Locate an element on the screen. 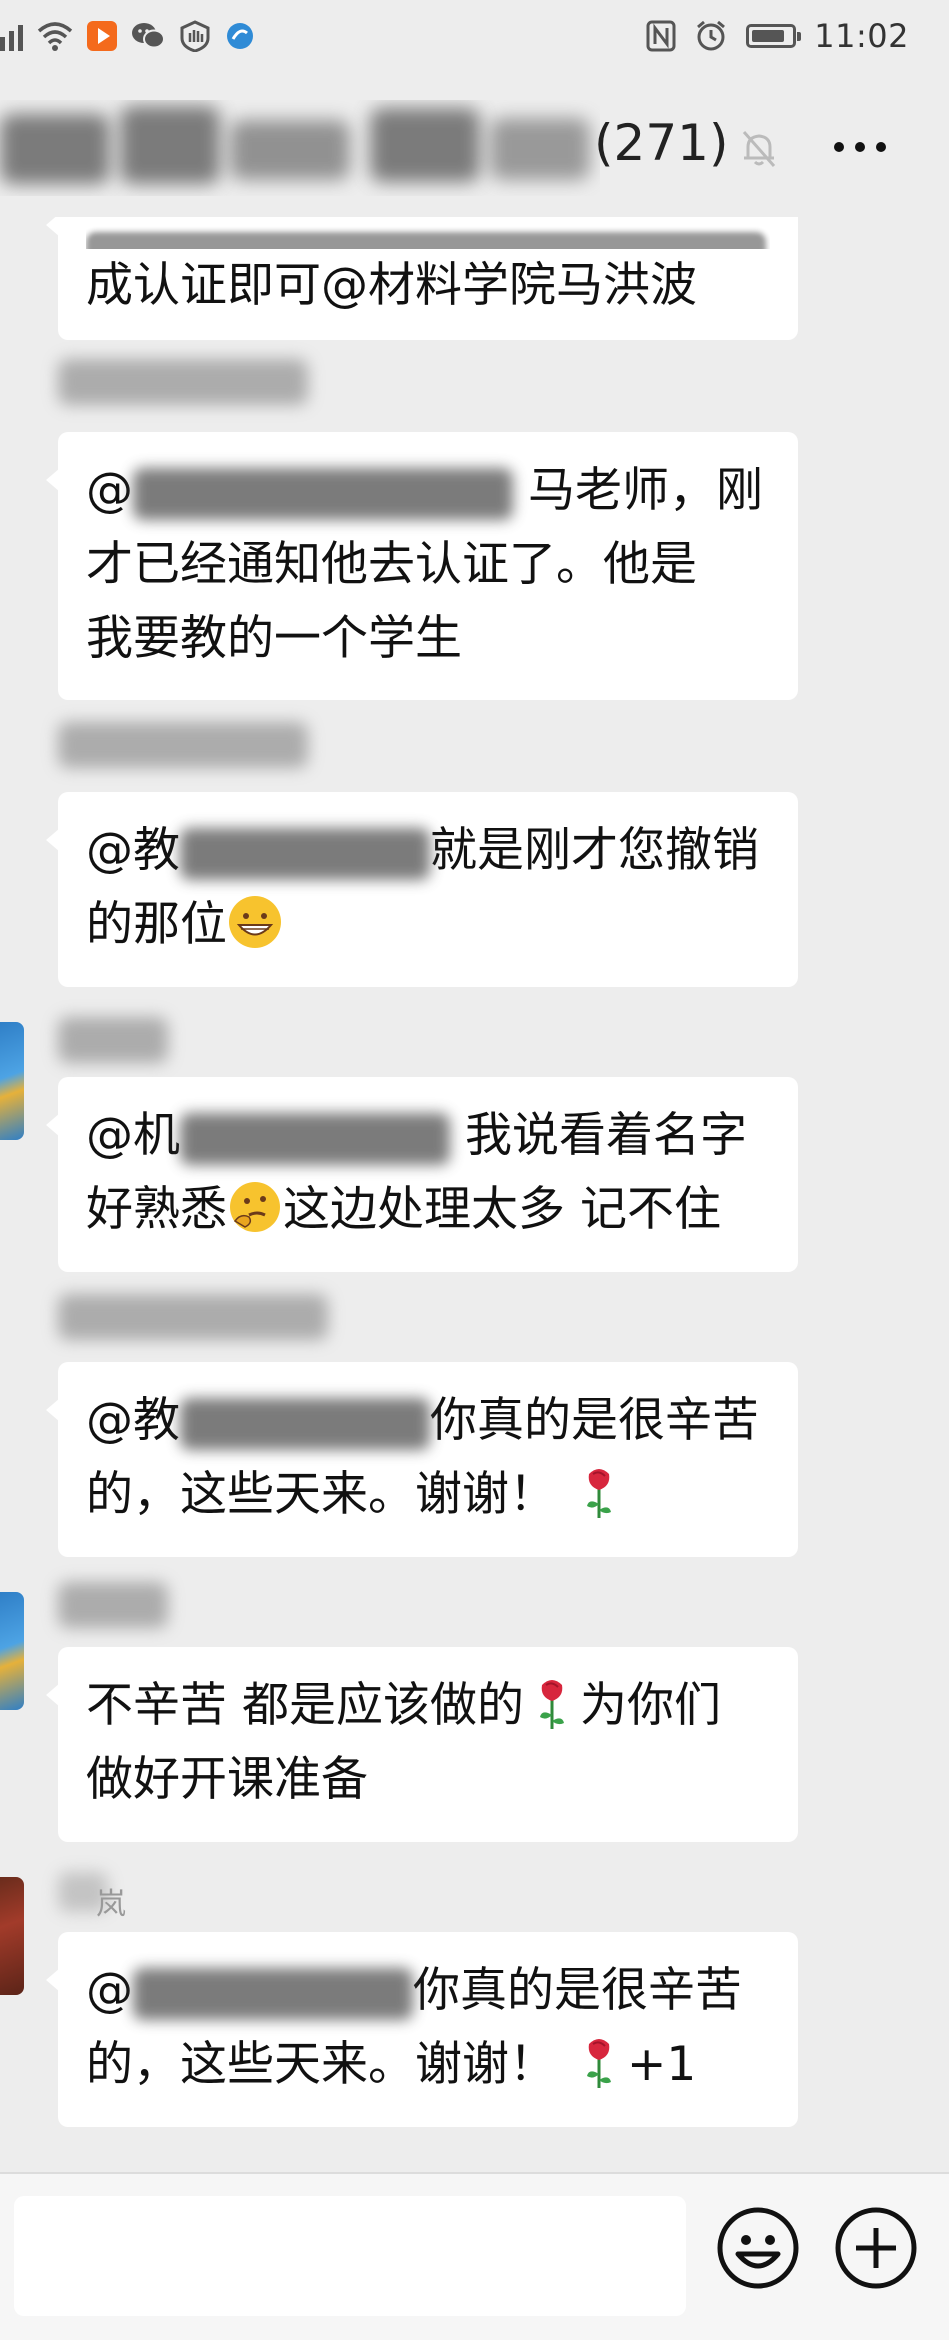 The height and width of the screenshot is (2340, 949). nfc-icon is located at coordinates (661, 36).